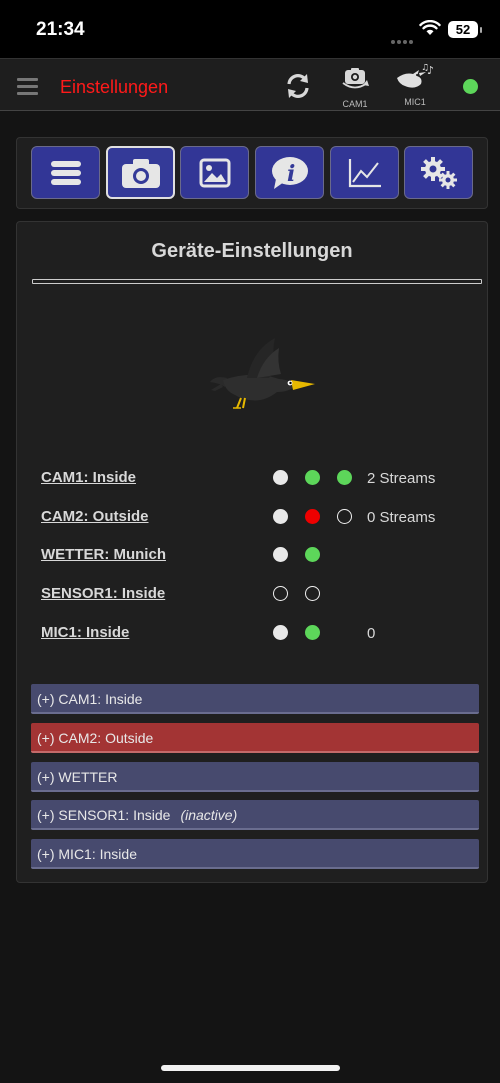 The width and height of the screenshot is (500, 1083). I want to click on section-toggle-cam1: (+) CAM1: Inside, so click(255, 699).